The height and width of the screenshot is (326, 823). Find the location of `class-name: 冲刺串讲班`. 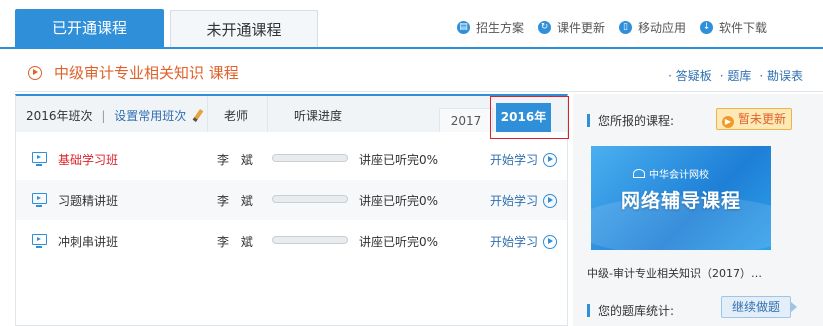

class-name: 冲刺串讲班 is located at coordinates (88, 241).